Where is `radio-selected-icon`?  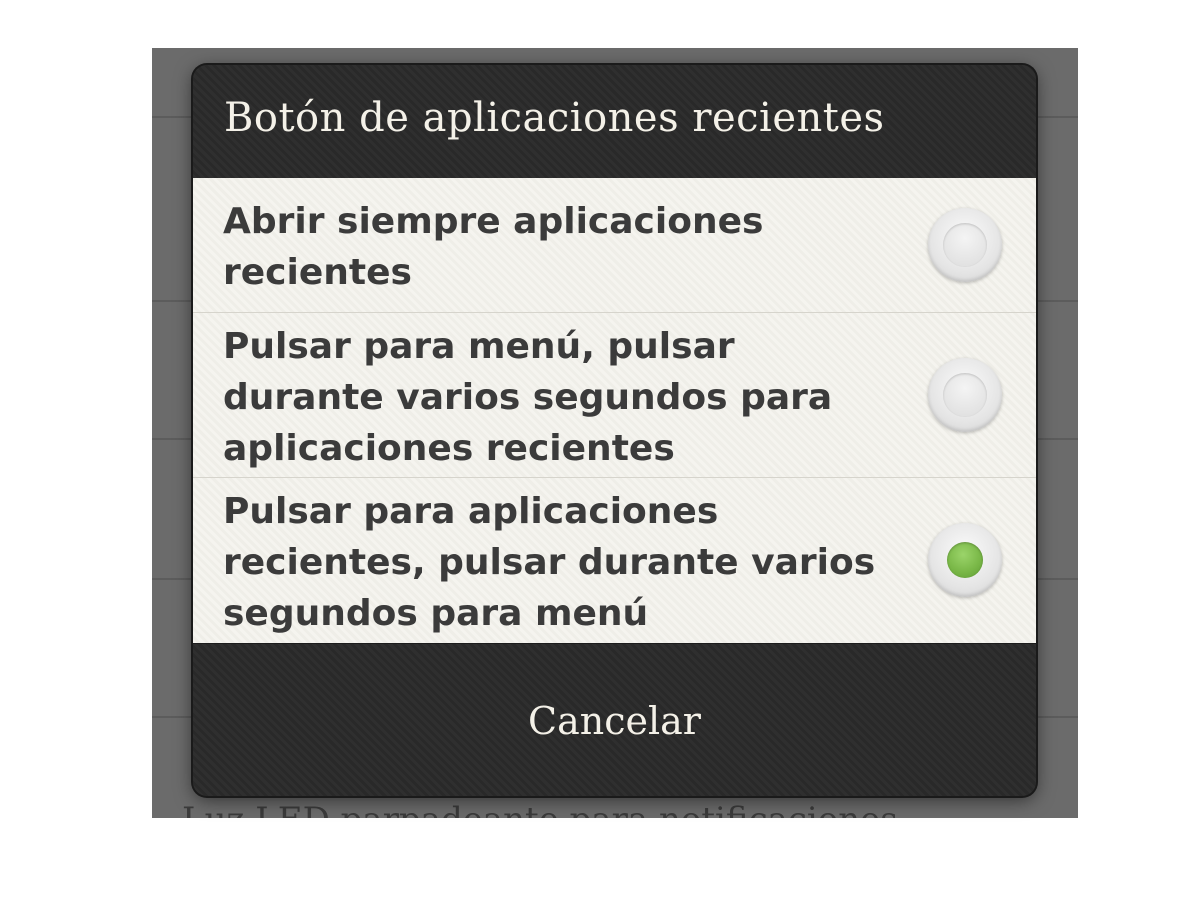 radio-selected-icon is located at coordinates (965, 560).